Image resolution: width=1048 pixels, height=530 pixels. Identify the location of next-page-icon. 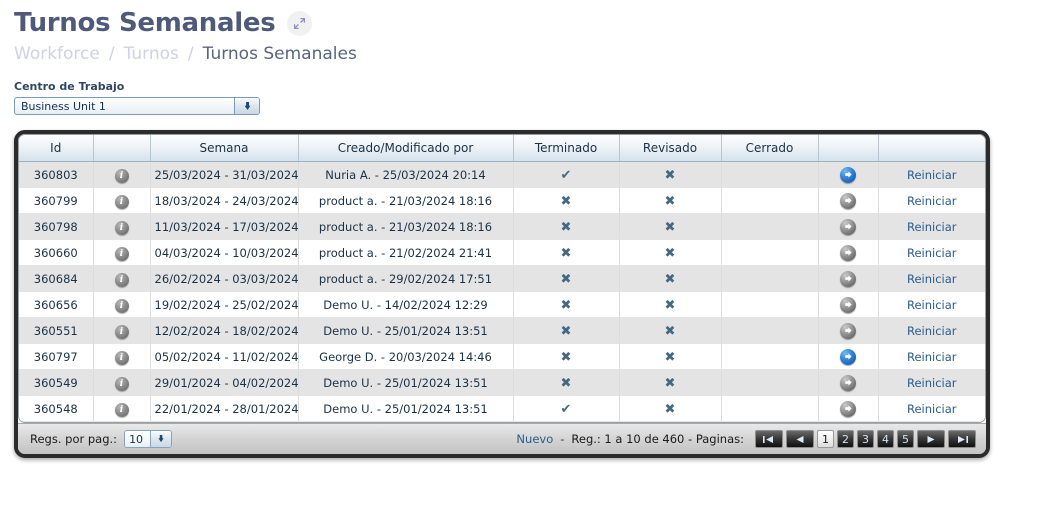
(931, 439).